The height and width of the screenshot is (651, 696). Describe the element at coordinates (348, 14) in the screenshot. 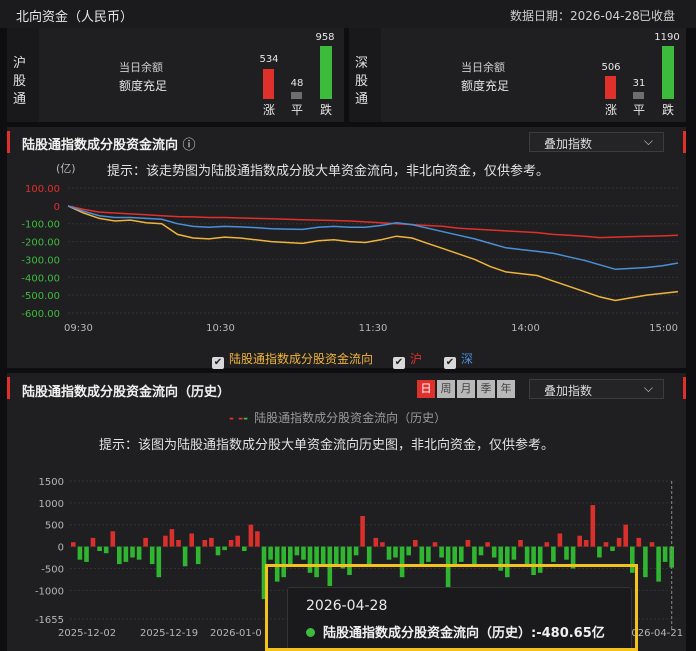

I see `top-bar: 北向资金（人民币） 数据日期：2026-04-28 已收盘` at that location.